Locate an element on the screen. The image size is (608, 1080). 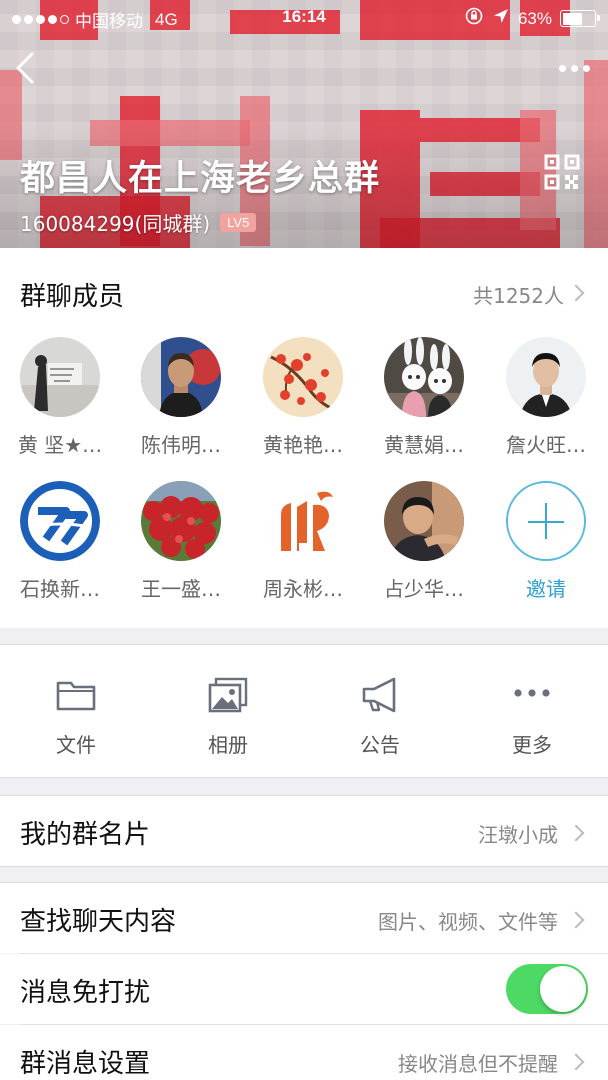
message-settings-label: 群消息设置 is located at coordinates (85, 1064).